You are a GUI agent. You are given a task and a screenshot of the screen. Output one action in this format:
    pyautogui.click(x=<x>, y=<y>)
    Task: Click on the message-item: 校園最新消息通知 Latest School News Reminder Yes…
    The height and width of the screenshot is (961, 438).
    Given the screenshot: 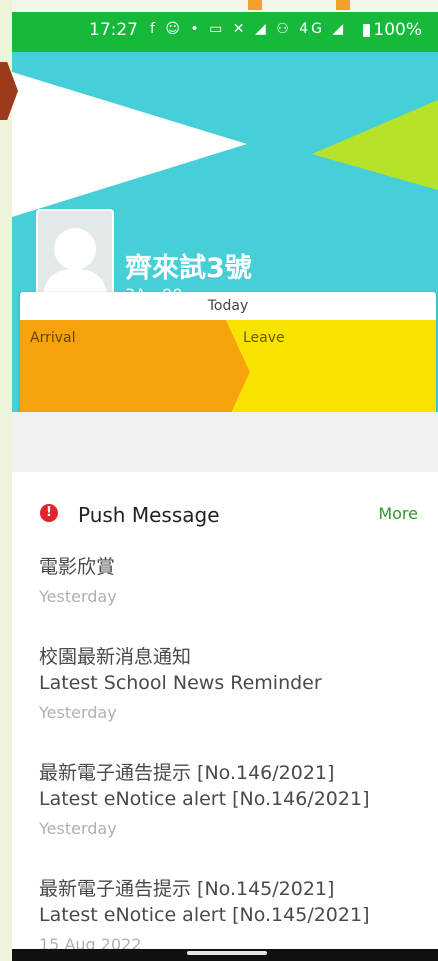 What is the action you would take?
    pyautogui.click(x=180, y=683)
    